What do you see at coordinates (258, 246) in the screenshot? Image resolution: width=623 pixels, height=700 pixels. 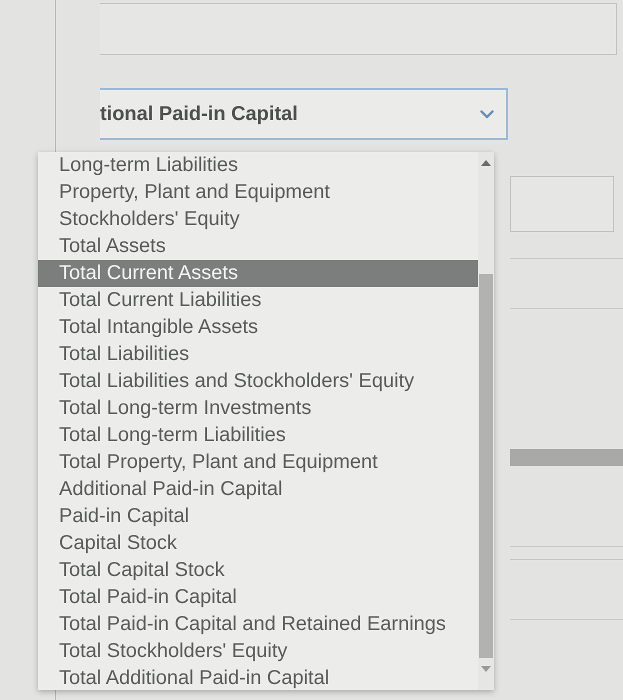 I see `dropdown-option: Total Assets` at bounding box center [258, 246].